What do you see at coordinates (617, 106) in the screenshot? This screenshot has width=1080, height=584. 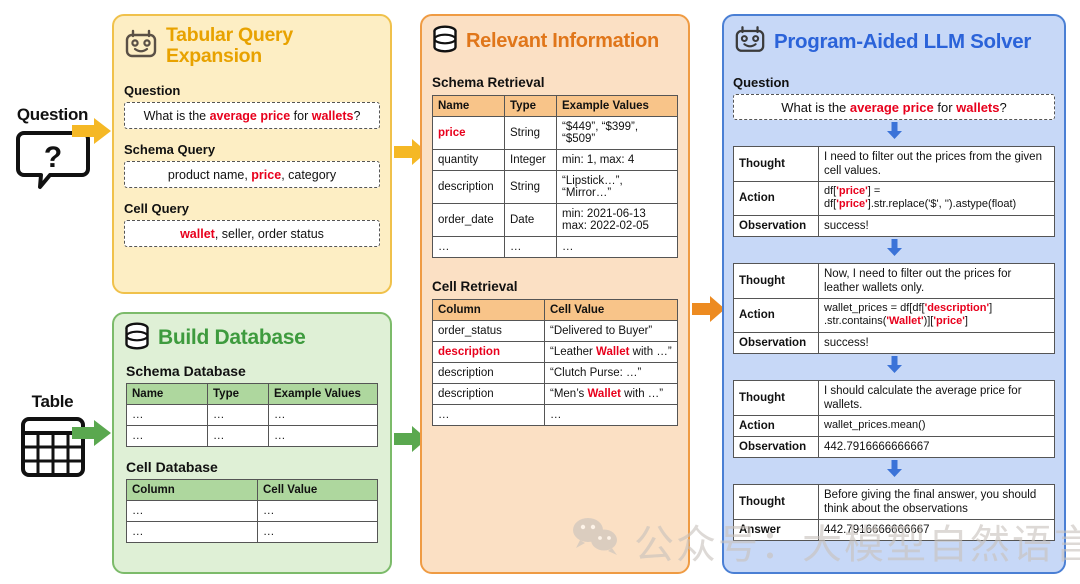 I see `column-header: Example Values` at bounding box center [617, 106].